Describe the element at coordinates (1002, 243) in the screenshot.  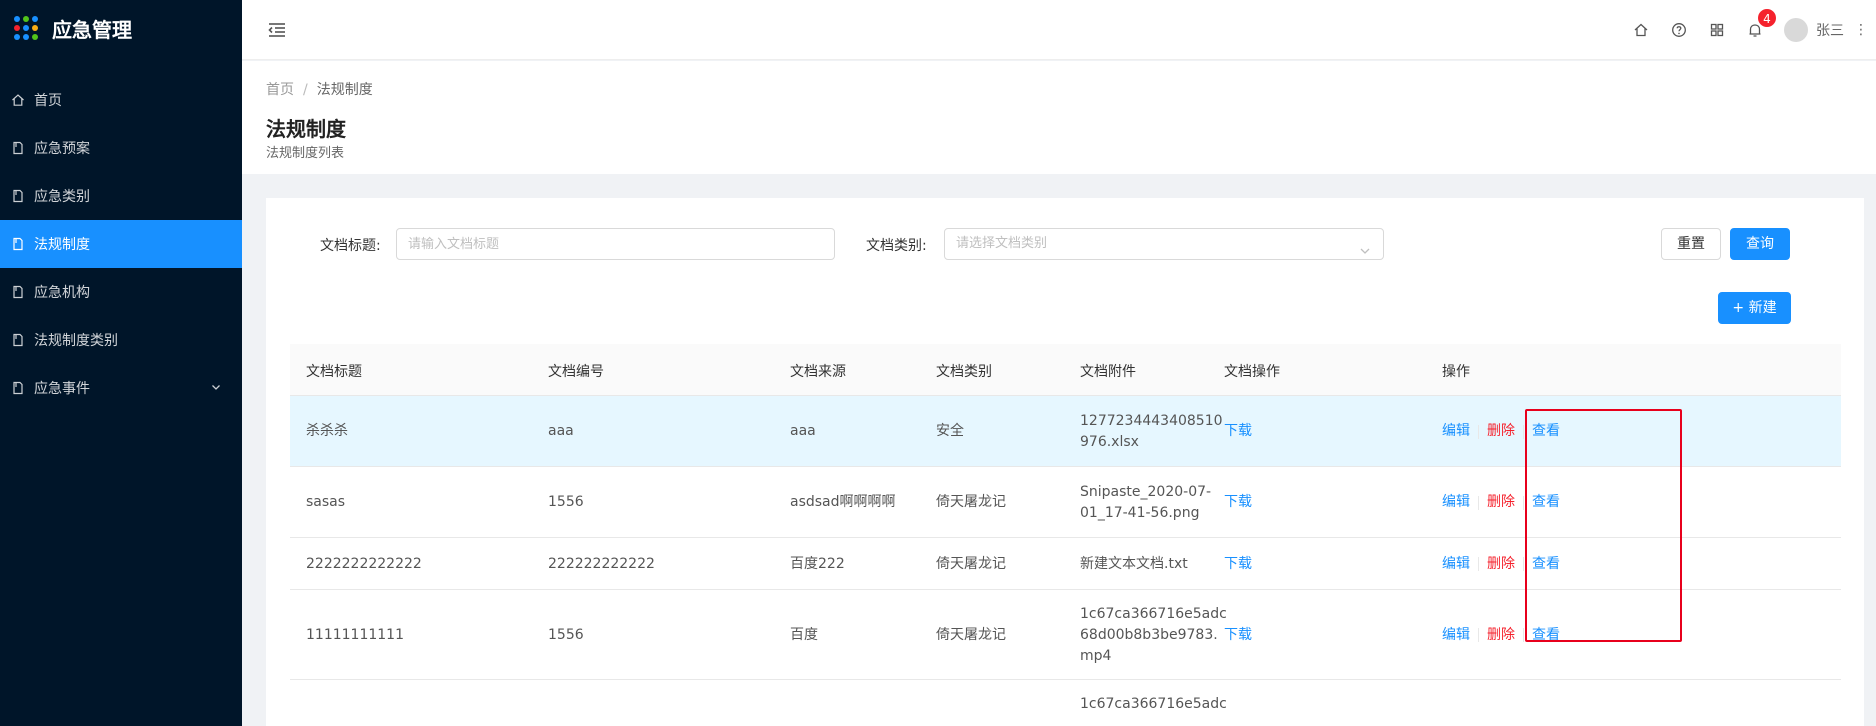
I see `doc-type-placeholder: 请选择文档类别` at that location.